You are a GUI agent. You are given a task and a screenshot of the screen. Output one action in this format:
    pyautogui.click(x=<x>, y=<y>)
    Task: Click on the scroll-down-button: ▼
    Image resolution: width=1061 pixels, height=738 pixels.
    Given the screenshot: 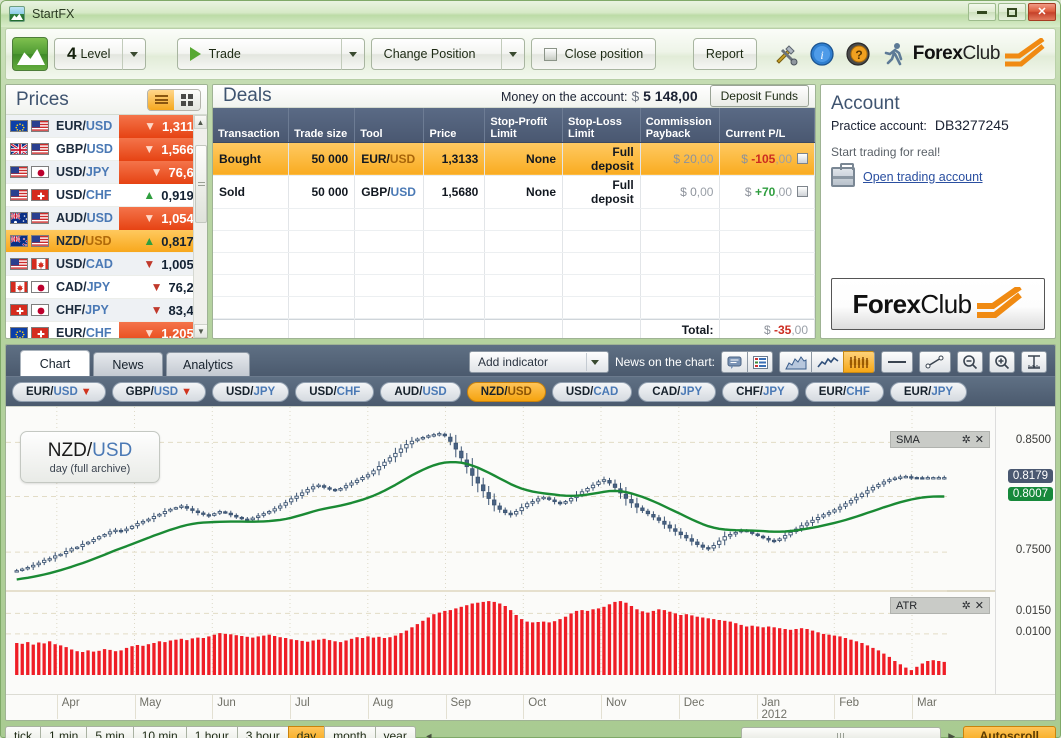 What is the action you would take?
    pyautogui.click(x=200, y=331)
    